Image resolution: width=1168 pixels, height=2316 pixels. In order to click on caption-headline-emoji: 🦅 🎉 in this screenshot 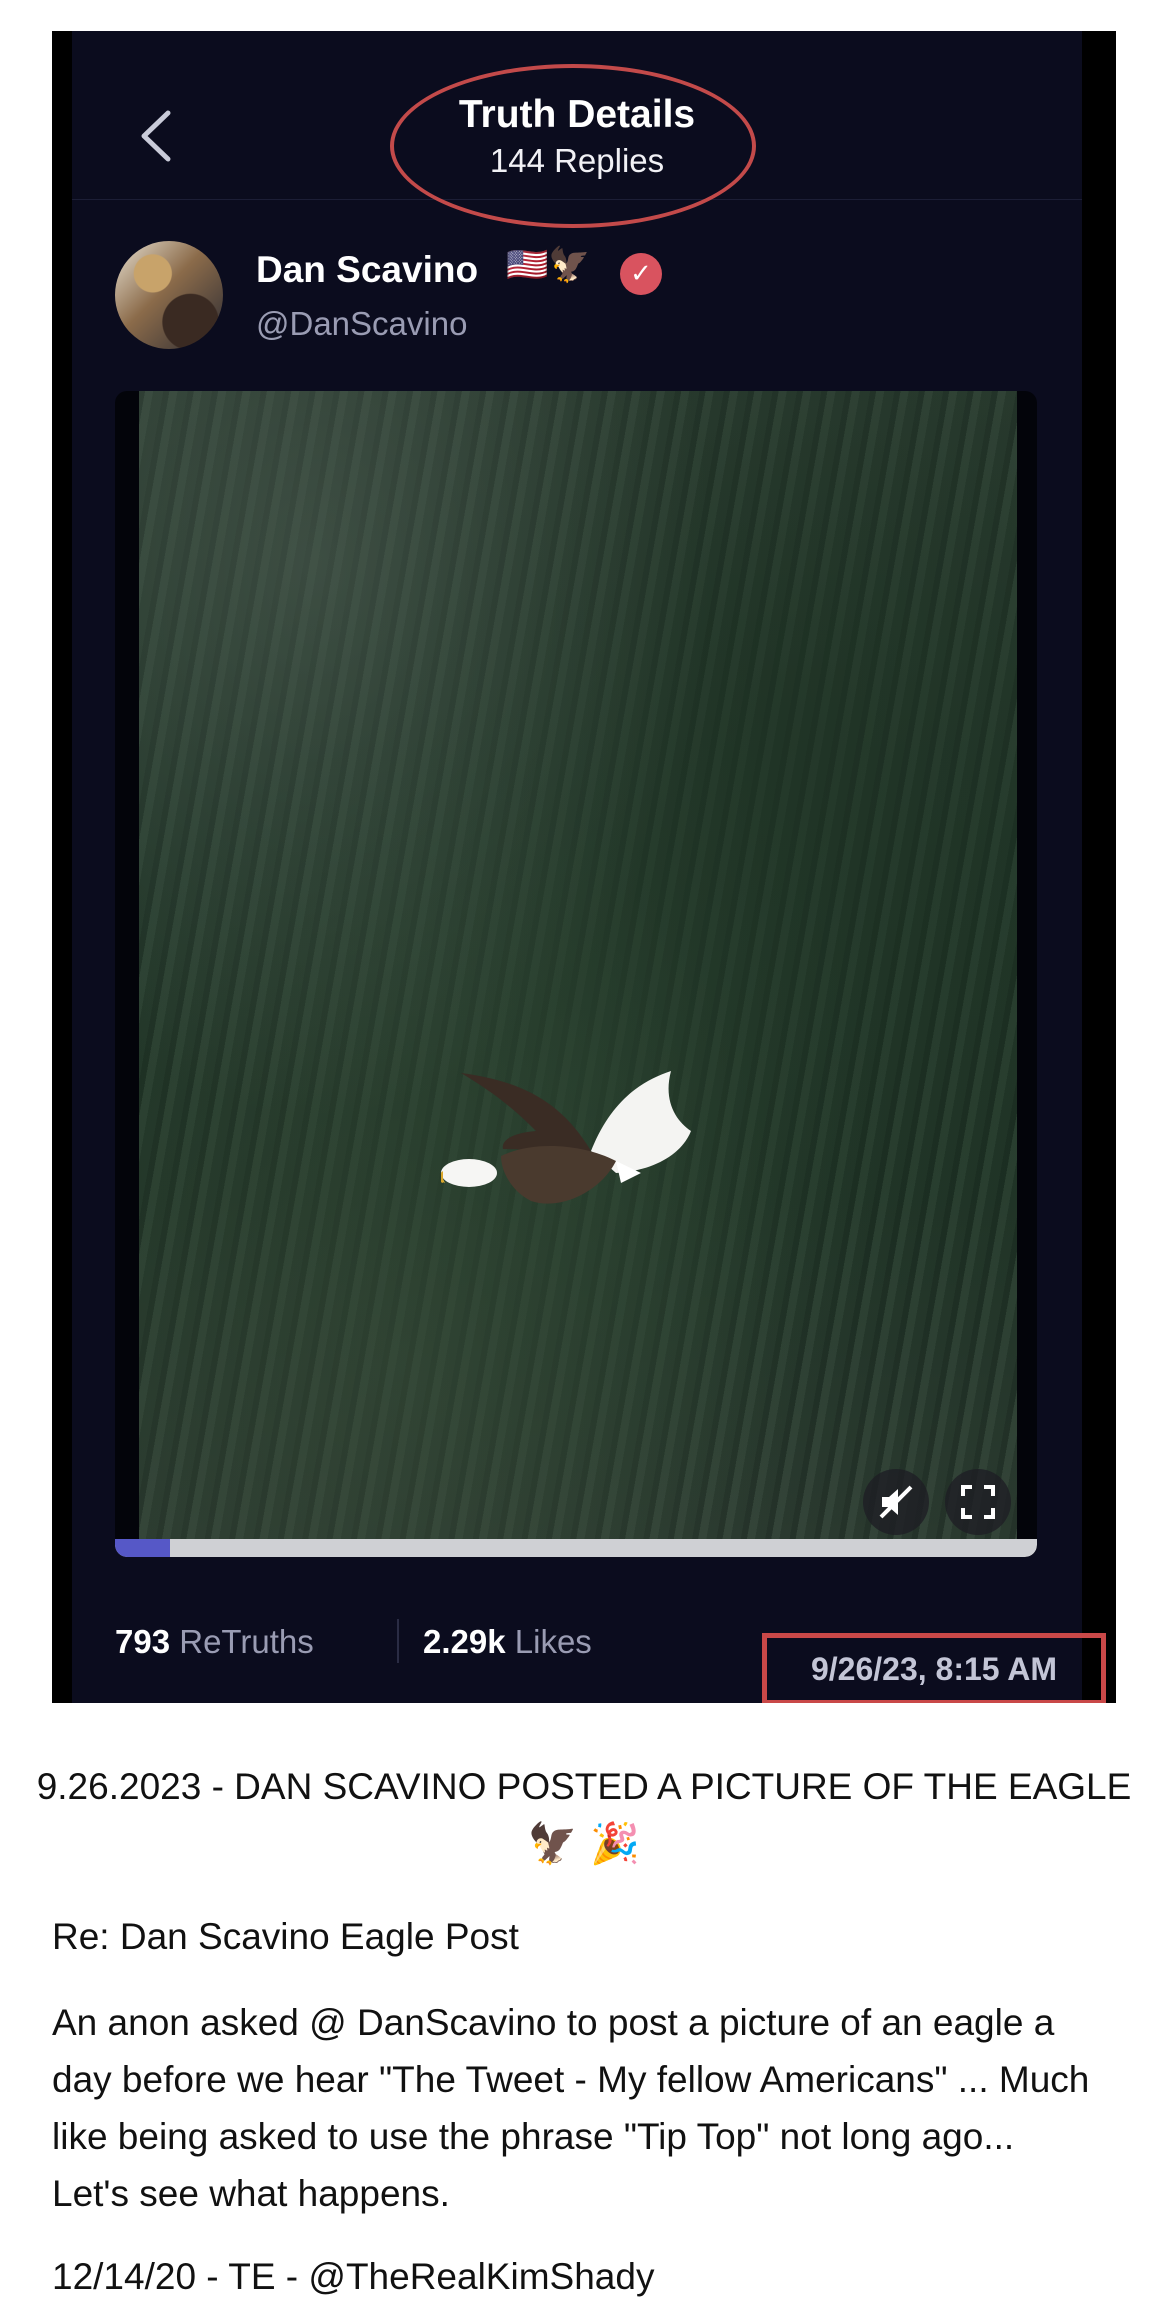, I will do `click(584, 1844)`.